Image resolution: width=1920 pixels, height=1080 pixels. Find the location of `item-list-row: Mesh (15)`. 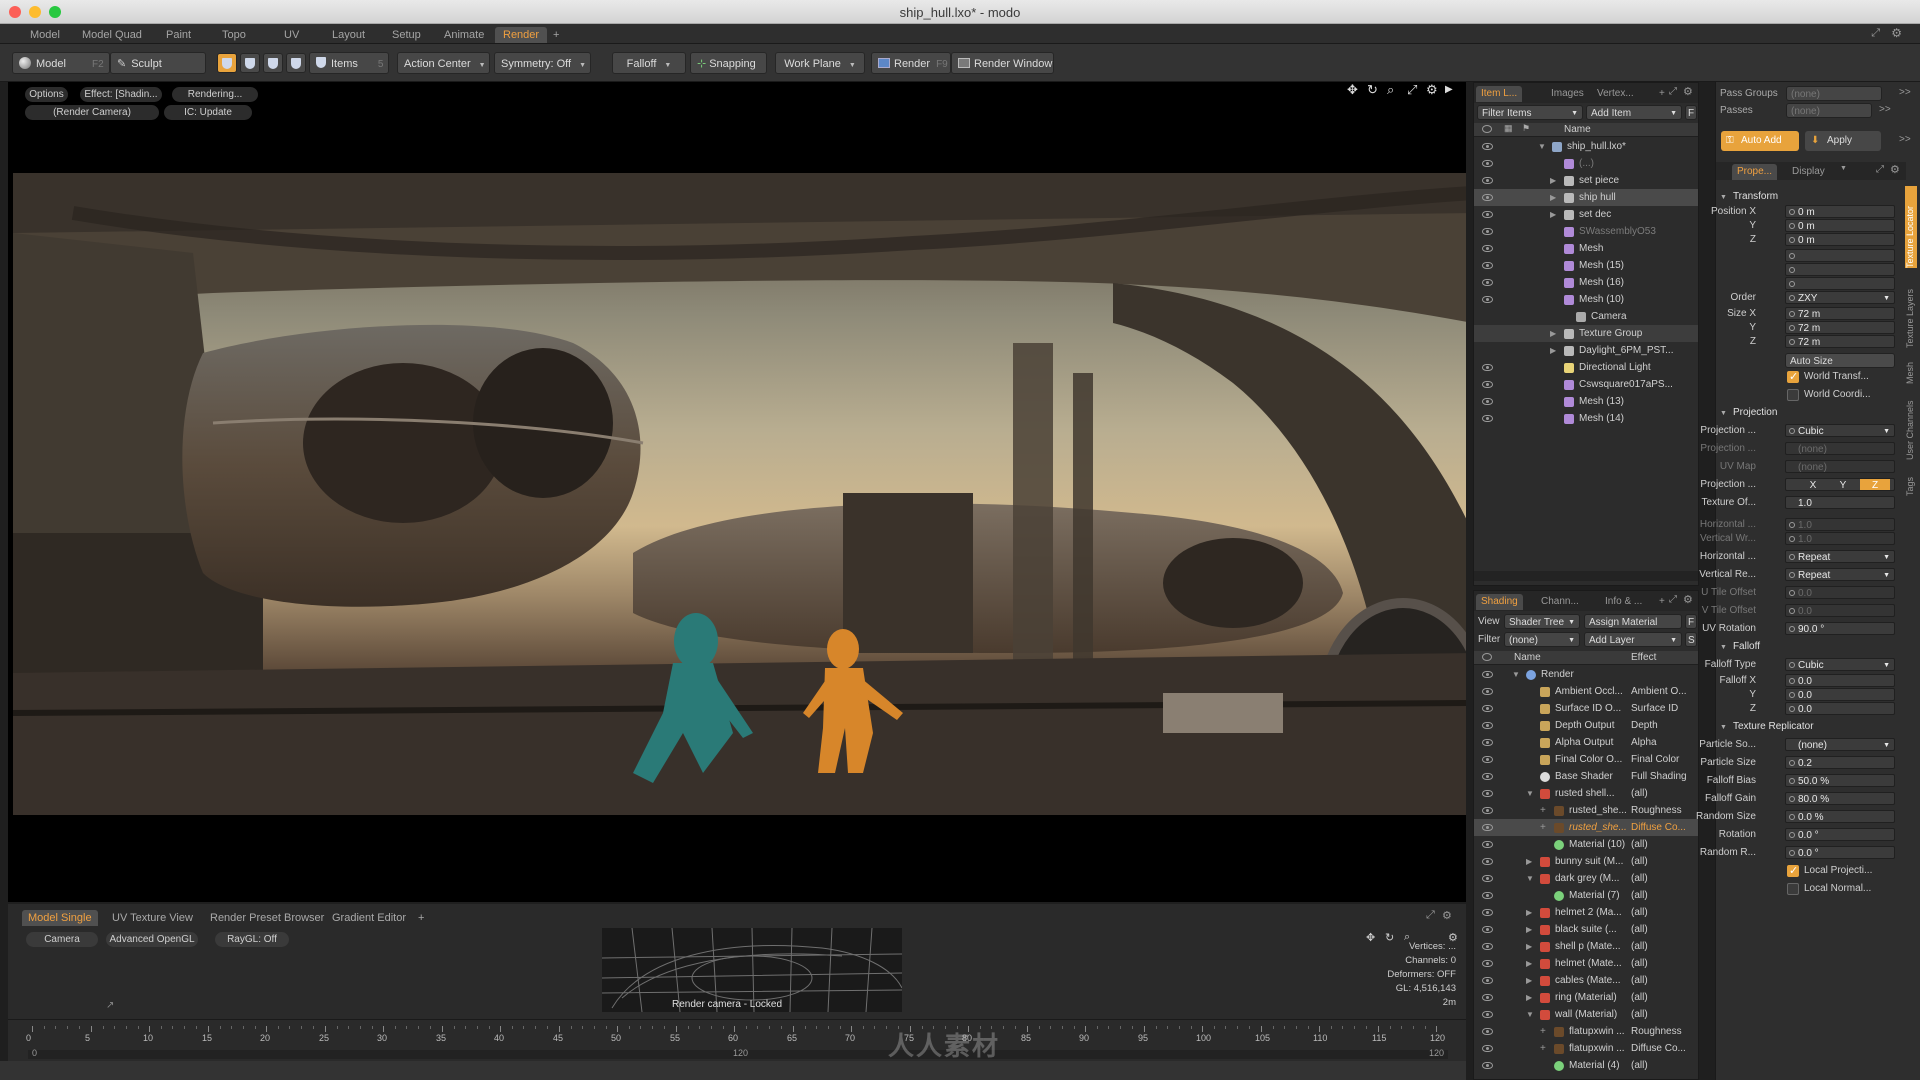

item-list-row: Mesh (15) is located at coordinates (1586, 265).